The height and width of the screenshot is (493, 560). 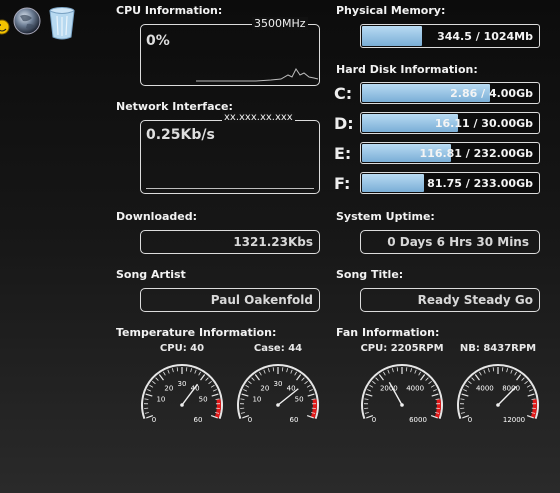 I want to click on song-title-title: Song Title:, so click(x=370, y=274).